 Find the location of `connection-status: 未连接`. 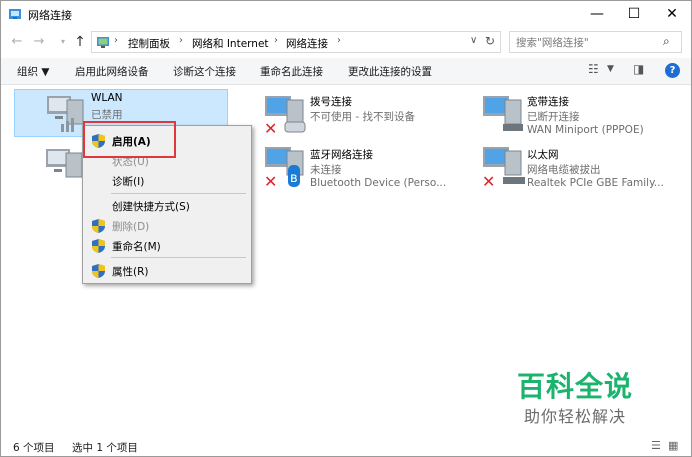

connection-status: 未连接 is located at coordinates (326, 170).